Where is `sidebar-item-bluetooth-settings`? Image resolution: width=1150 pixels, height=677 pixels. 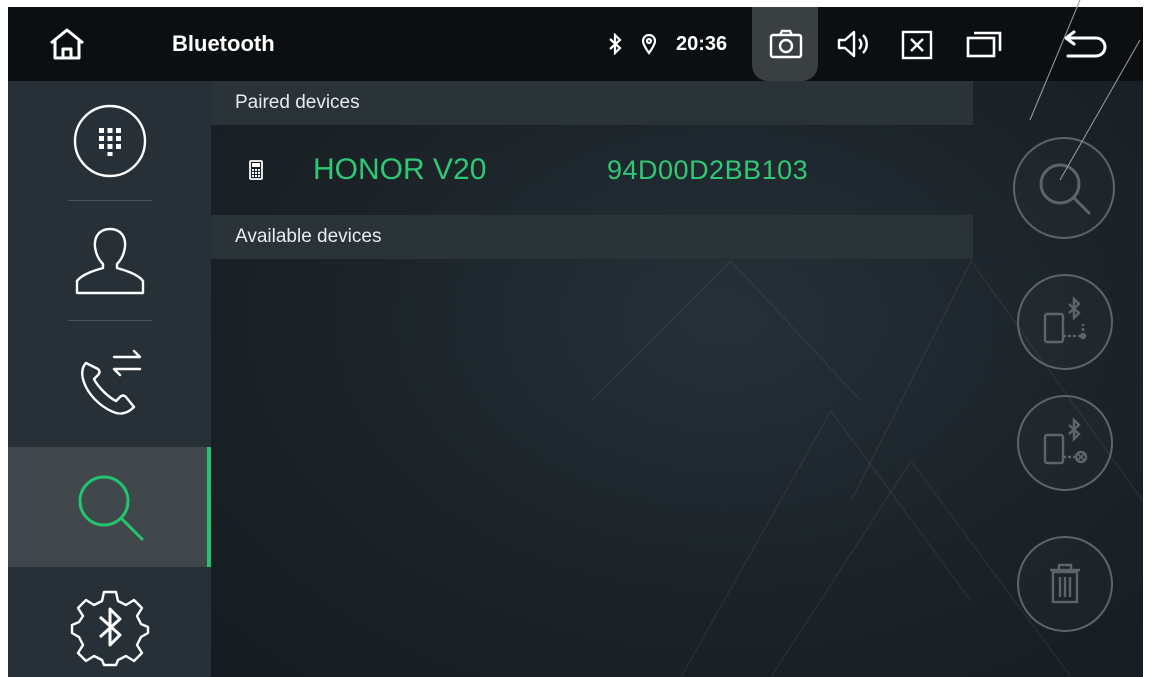 sidebar-item-bluetooth-settings is located at coordinates (109, 622).